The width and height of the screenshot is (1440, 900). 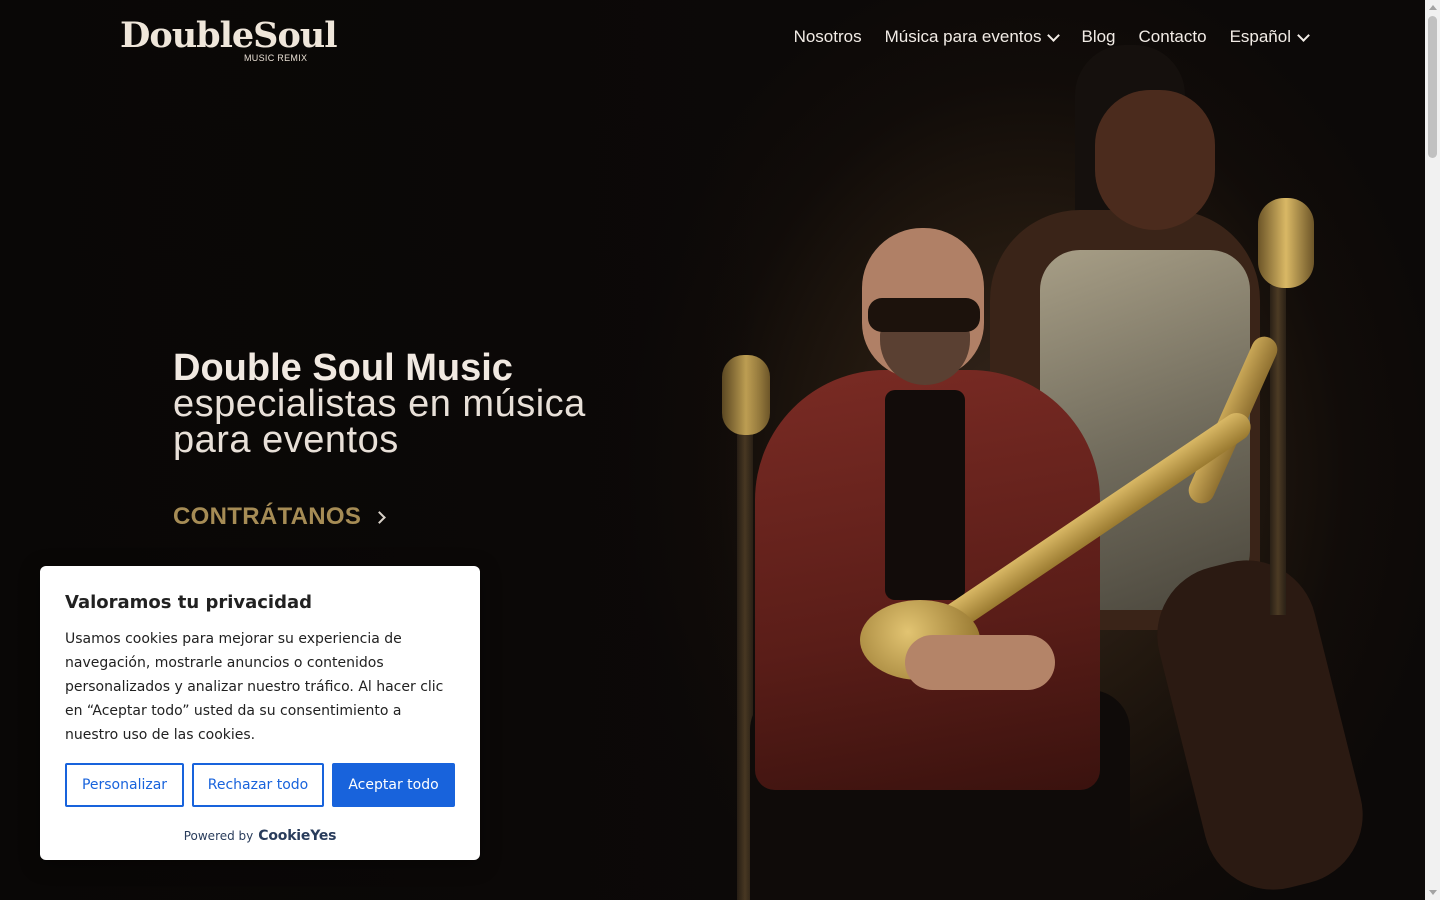 I want to click on logo-tagline: MUSIC REMIX, so click(x=276, y=58).